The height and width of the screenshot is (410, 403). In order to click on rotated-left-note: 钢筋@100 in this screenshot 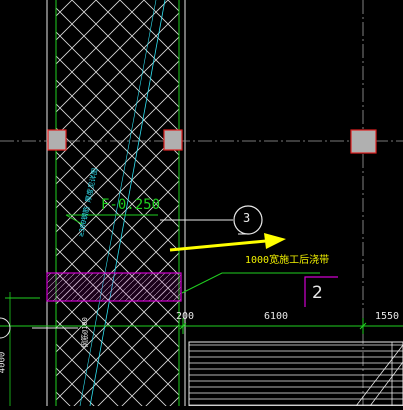, I will do `click(85, 332)`.